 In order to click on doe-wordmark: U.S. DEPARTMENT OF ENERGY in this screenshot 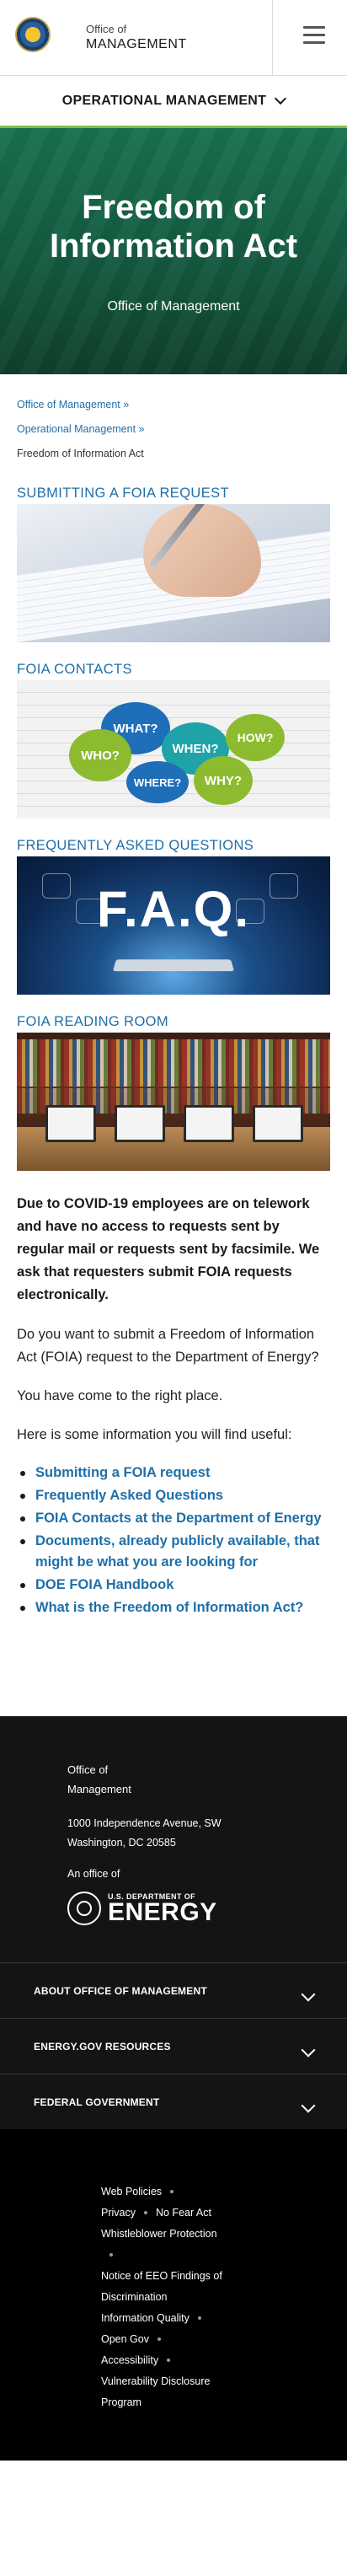, I will do `click(162, 1909)`.